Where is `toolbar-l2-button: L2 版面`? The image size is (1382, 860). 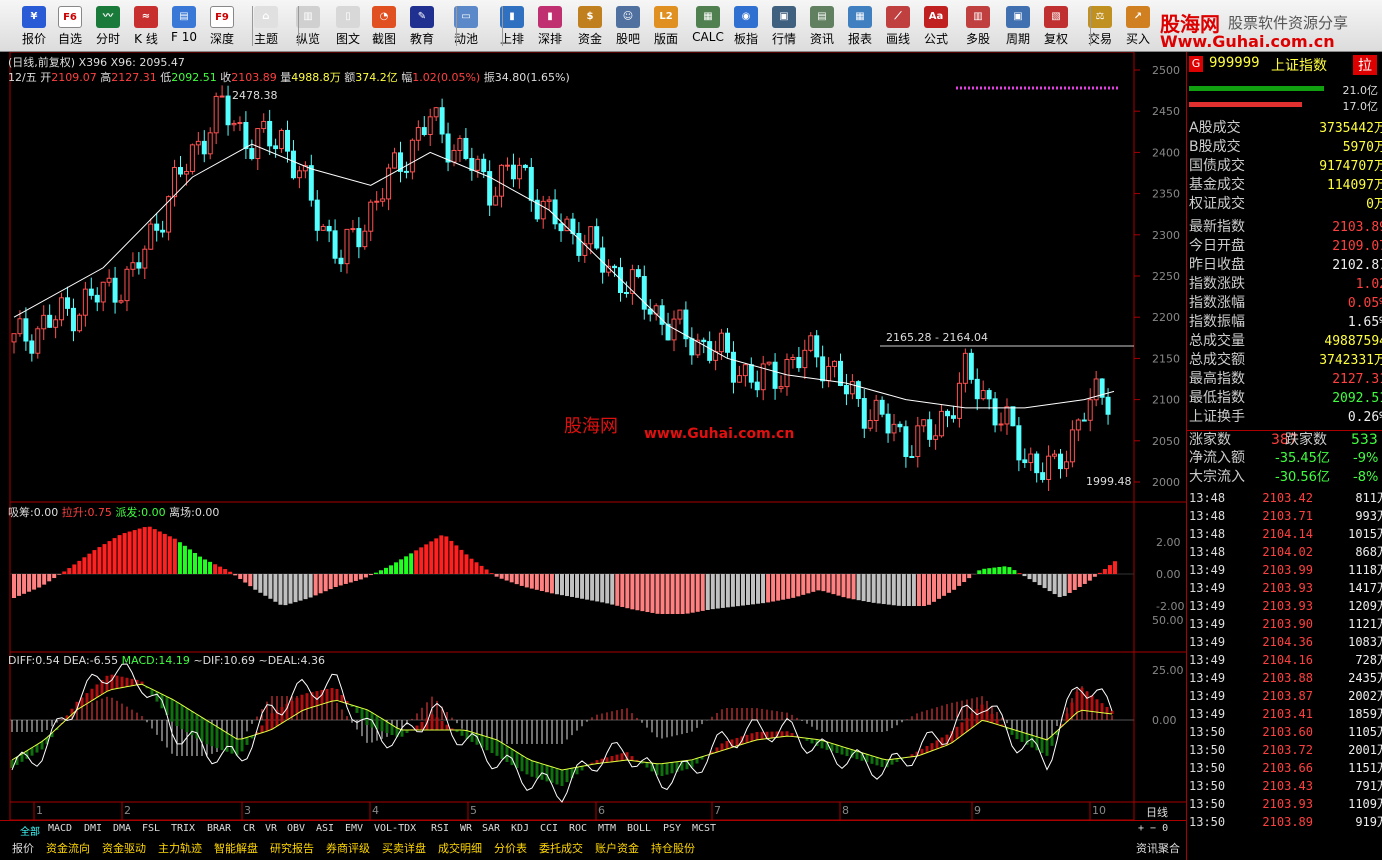 toolbar-l2-button: L2 版面 is located at coordinates (666, 26).